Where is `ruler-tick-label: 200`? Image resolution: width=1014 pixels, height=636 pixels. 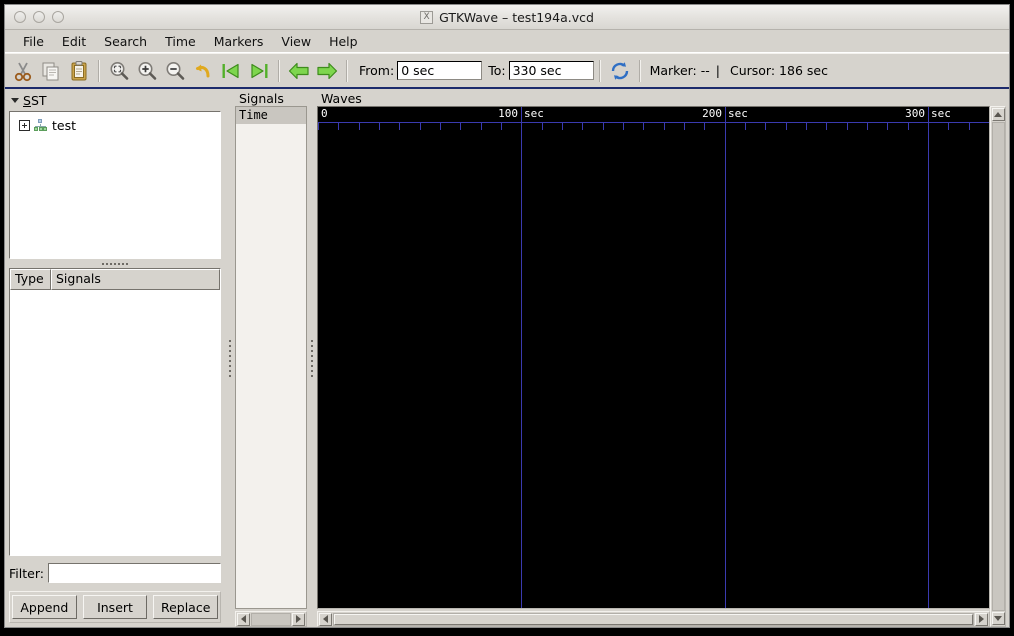
ruler-tick-label: 200 is located at coordinates (712, 113).